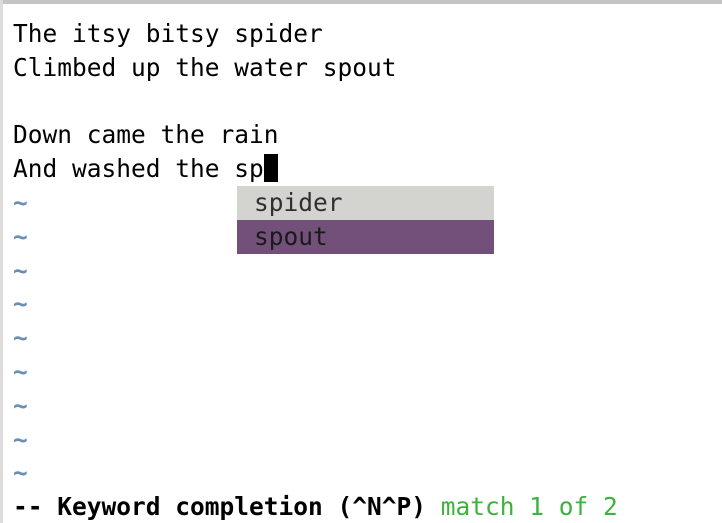 The width and height of the screenshot is (722, 523). I want to click on buffer-line, so click(205, 102).